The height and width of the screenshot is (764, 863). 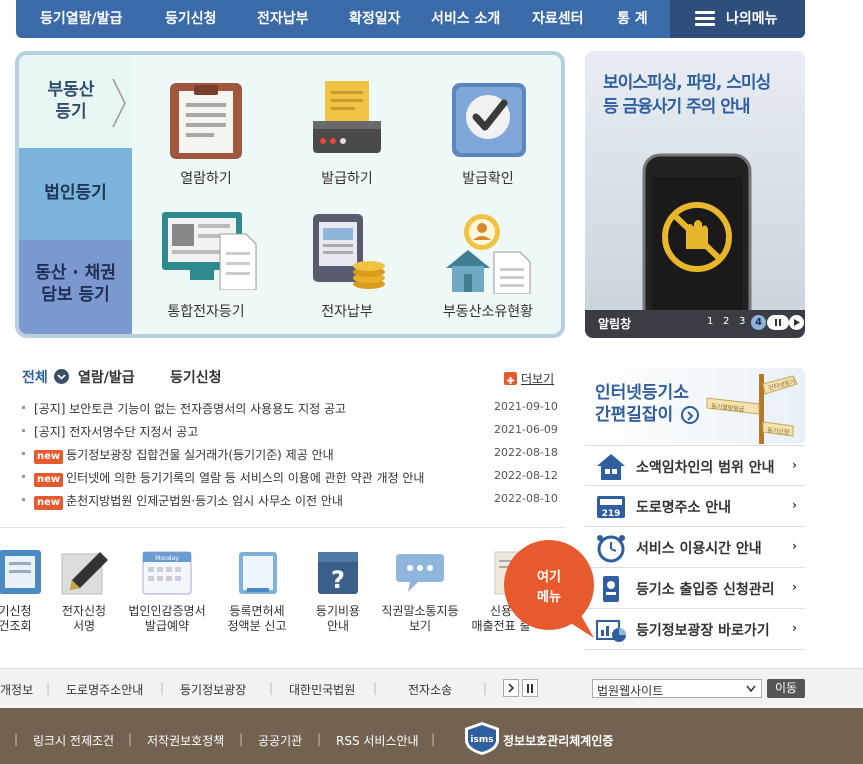 What do you see at coordinates (690, 415) in the screenshot?
I see `arrow-right-circle-icon` at bounding box center [690, 415].